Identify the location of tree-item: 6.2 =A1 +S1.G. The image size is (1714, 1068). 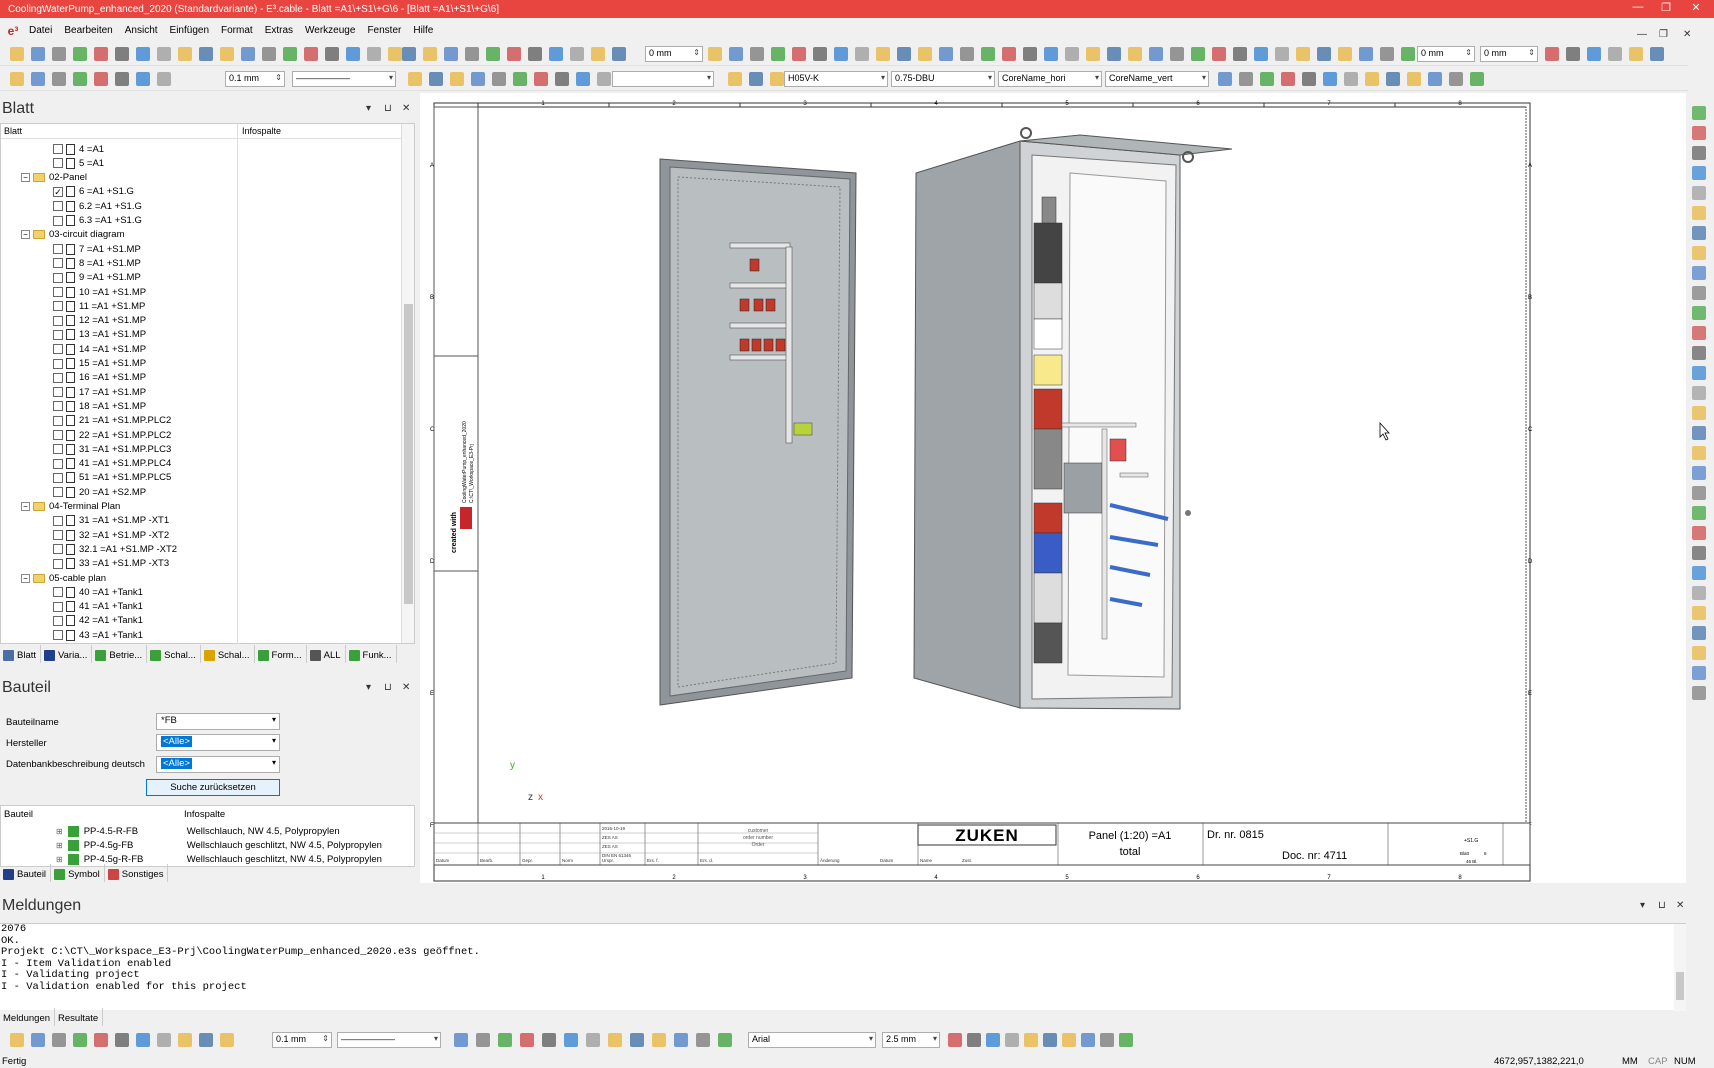
(97, 206).